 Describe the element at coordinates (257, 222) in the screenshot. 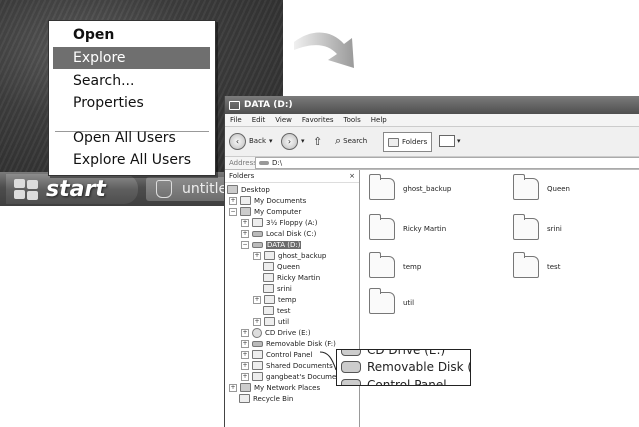

I see `floppy-icon` at that location.